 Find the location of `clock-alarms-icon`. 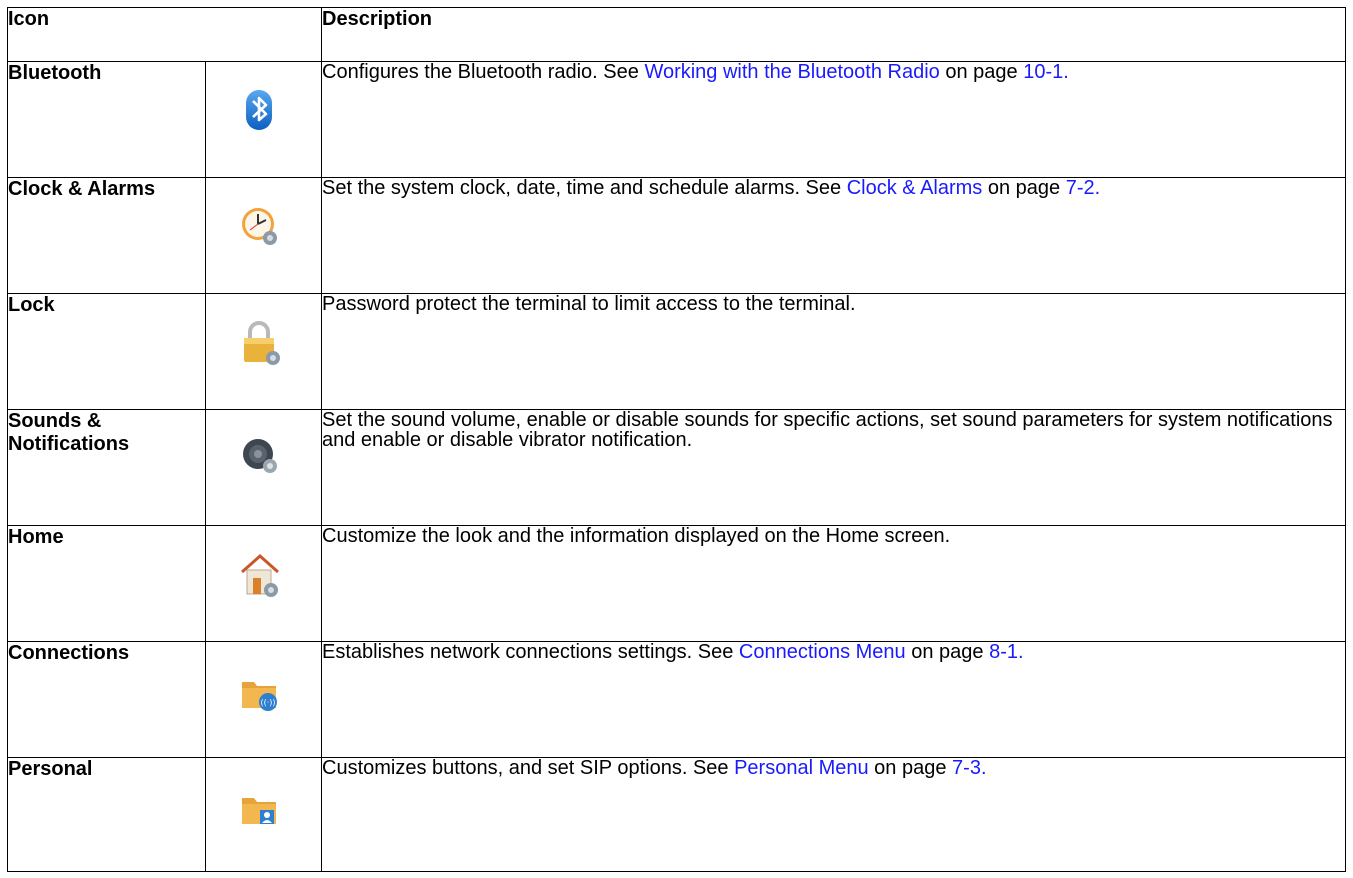

clock-alarms-icon is located at coordinates (260, 226).